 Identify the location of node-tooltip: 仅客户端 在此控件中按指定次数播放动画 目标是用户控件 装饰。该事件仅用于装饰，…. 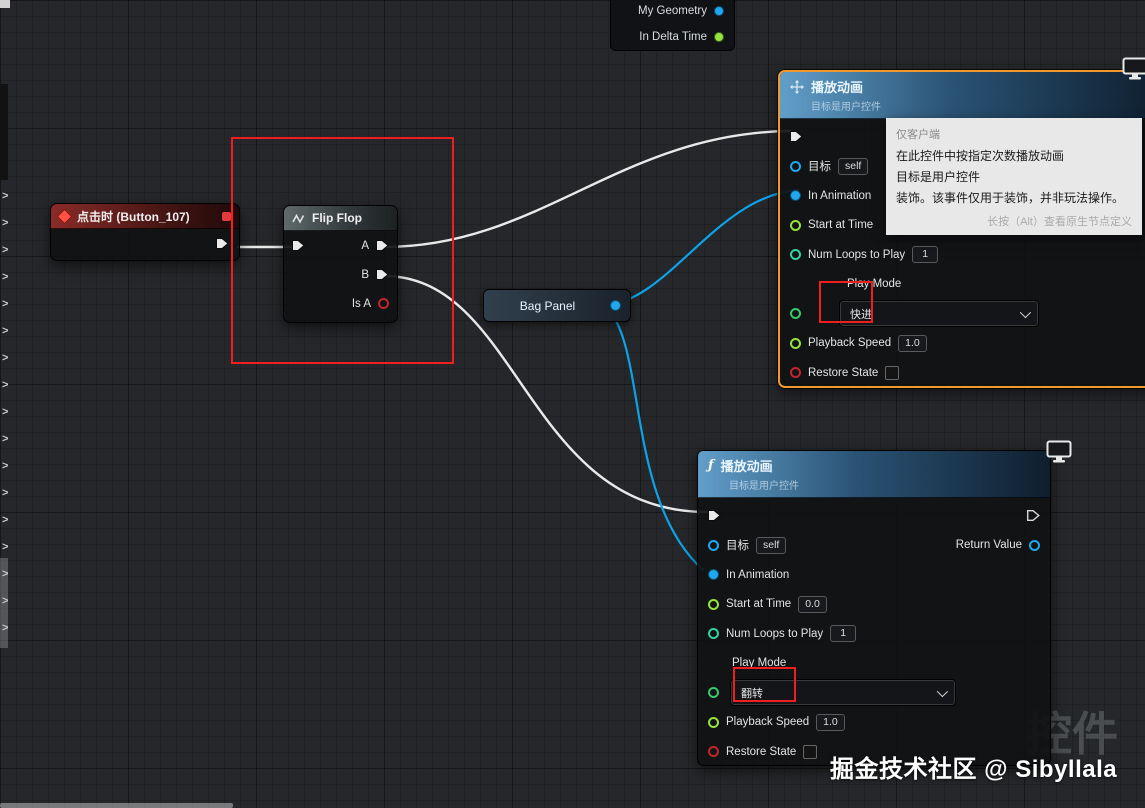
(1014, 176).